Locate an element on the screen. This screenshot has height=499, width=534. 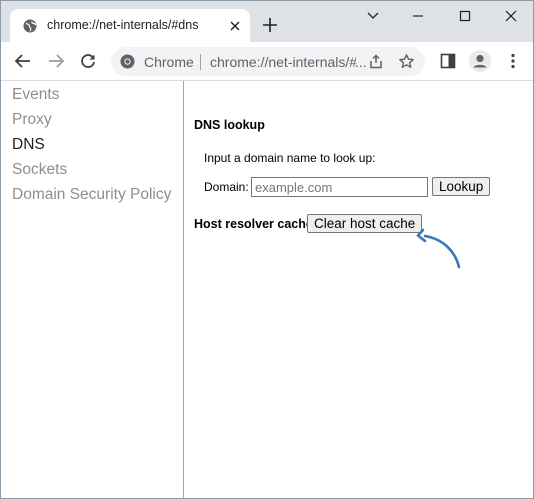
omnibox-separator is located at coordinates (200, 62).